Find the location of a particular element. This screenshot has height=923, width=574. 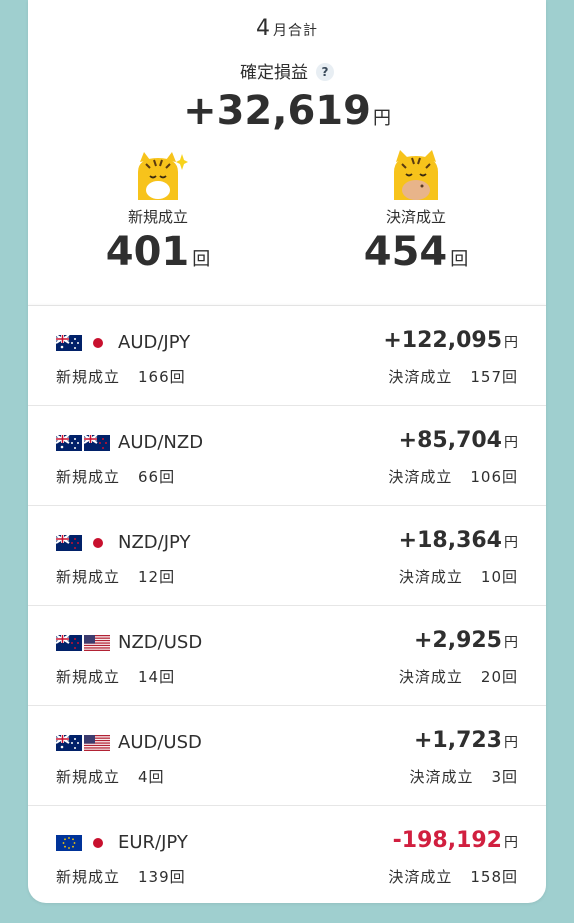

settled-orders-number: 454 is located at coordinates (405, 252).